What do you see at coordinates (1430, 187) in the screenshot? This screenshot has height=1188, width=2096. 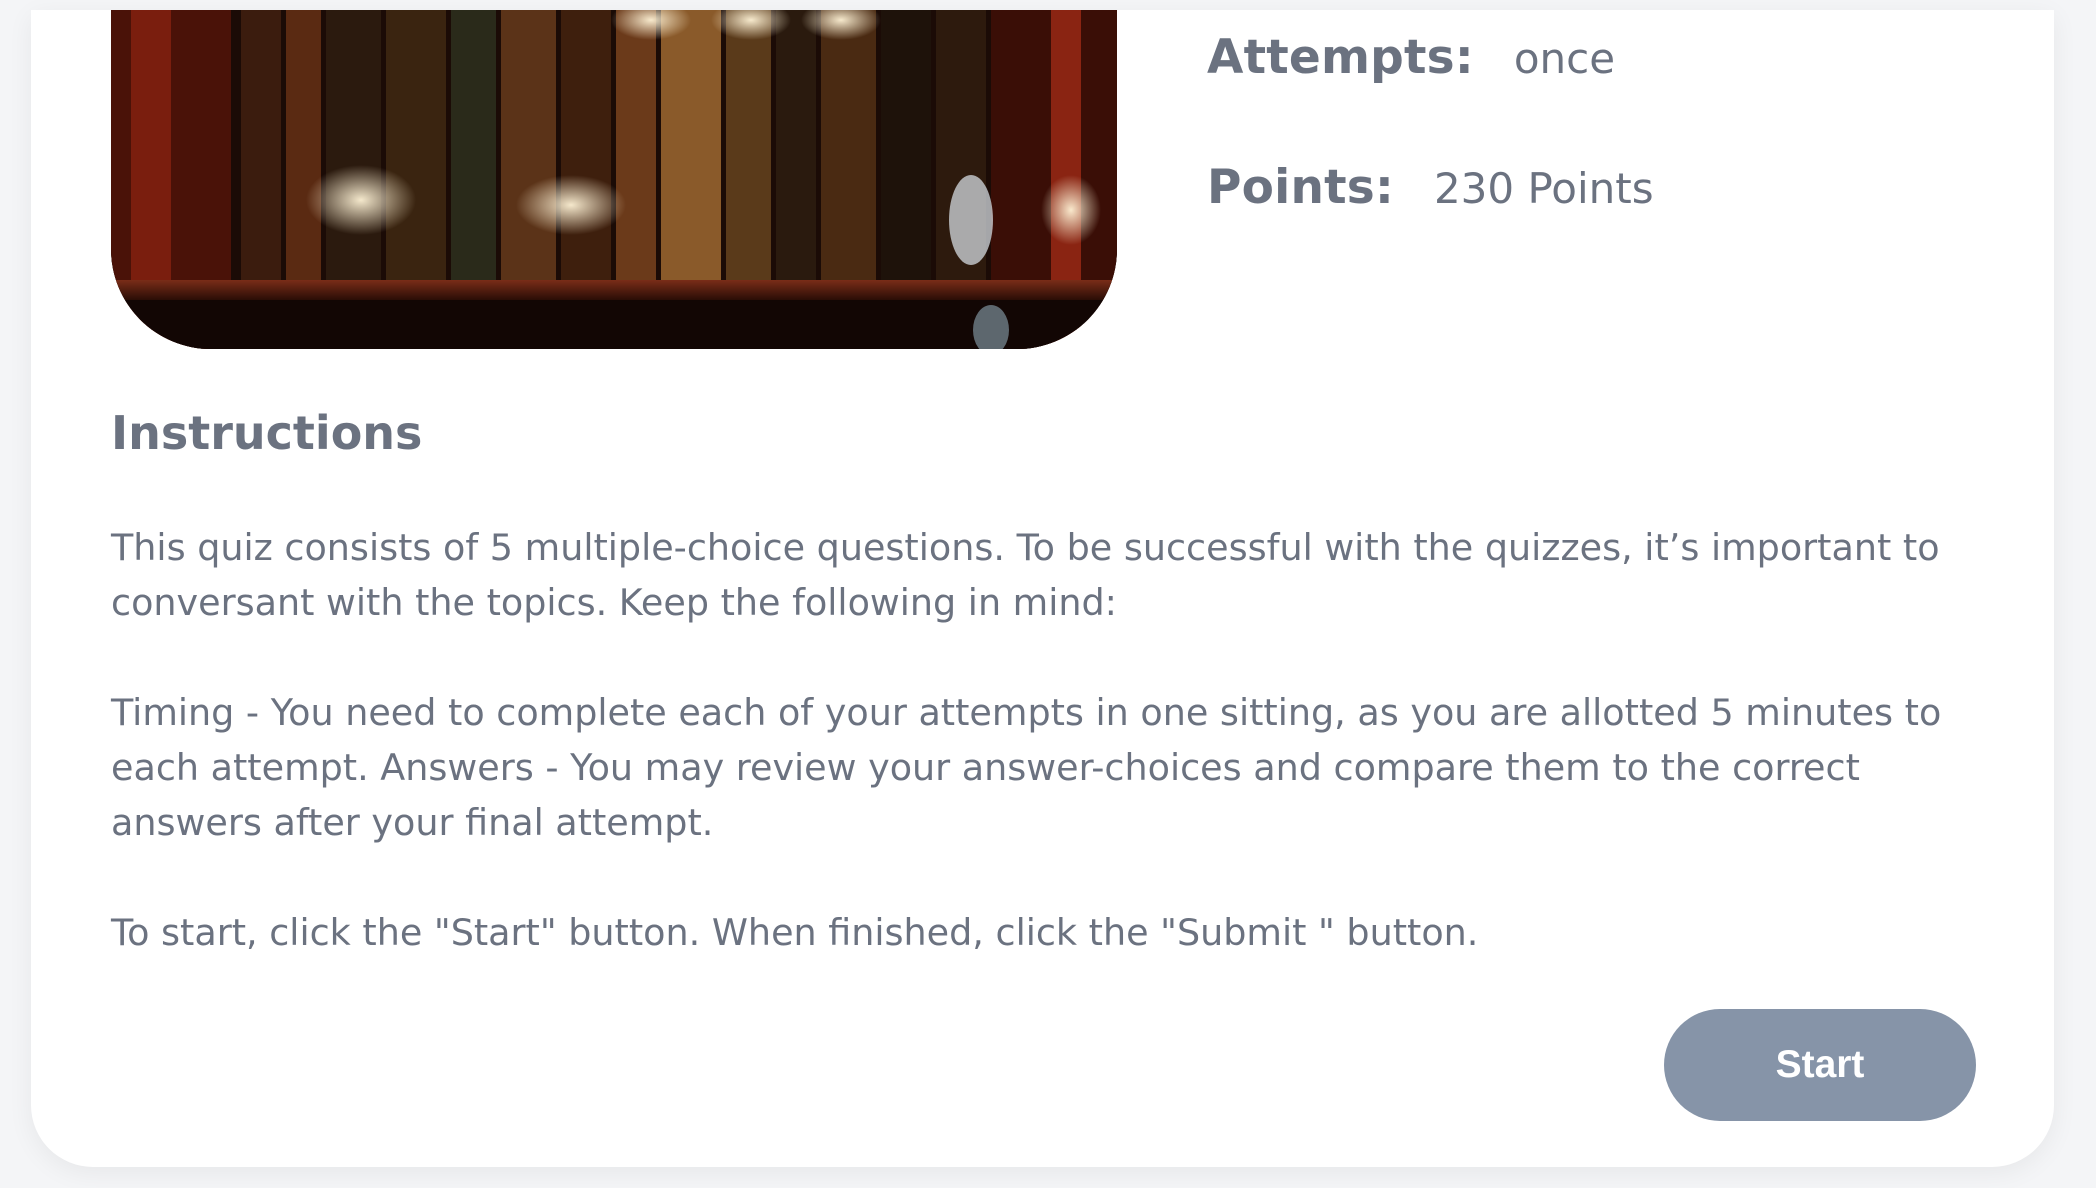 I see `points-row: Points: 230 Points` at bounding box center [1430, 187].